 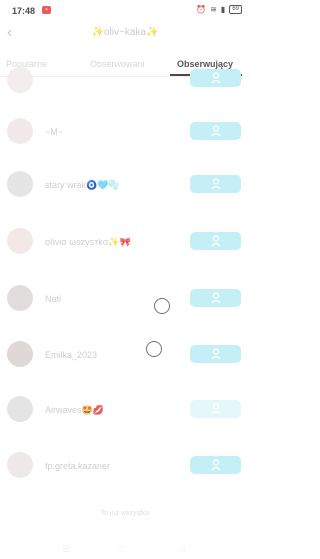 What do you see at coordinates (66, 549) in the screenshot?
I see `menu-icon: ☰` at bounding box center [66, 549].